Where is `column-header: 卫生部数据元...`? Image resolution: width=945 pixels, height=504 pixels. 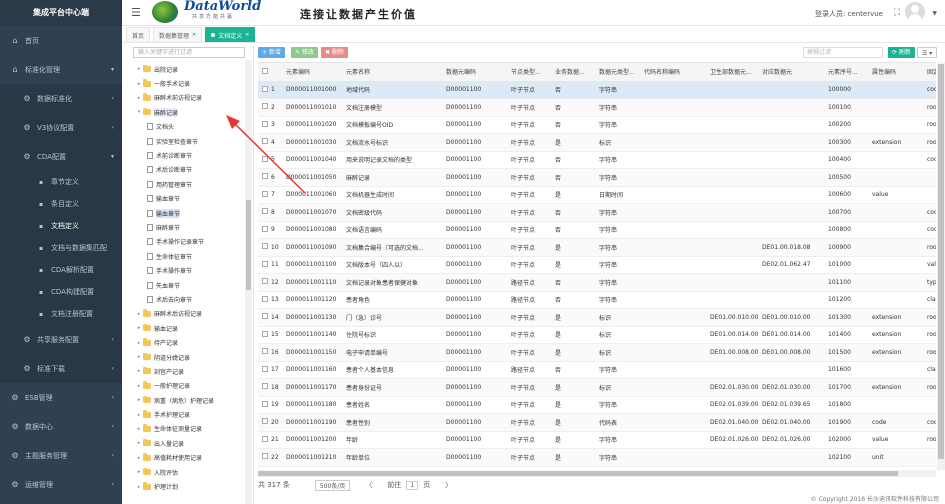
column-header: 卫生部数据元... is located at coordinates (733, 72).